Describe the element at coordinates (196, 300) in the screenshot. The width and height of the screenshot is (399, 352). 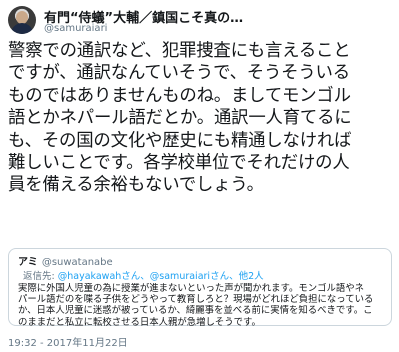
I see `quoted-text-line: パール語だのを喋る子供をどうやって教育しろと？現場がどれほど負担になっている` at that location.